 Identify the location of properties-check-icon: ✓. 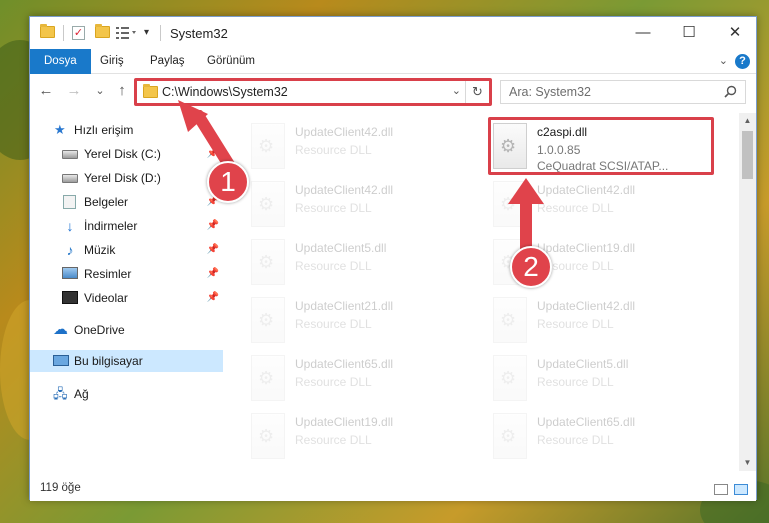
(78, 33).